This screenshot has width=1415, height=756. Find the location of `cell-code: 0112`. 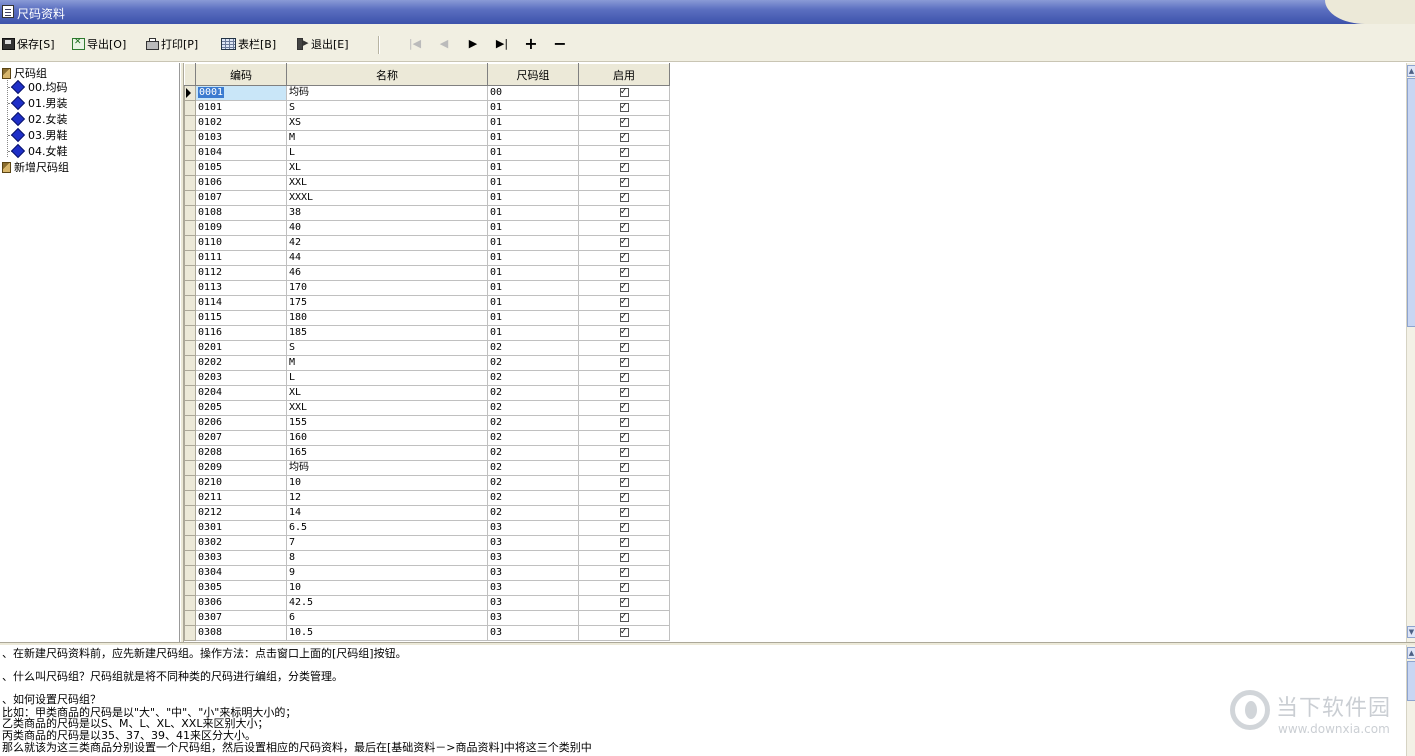

cell-code: 0112 is located at coordinates (241, 273).